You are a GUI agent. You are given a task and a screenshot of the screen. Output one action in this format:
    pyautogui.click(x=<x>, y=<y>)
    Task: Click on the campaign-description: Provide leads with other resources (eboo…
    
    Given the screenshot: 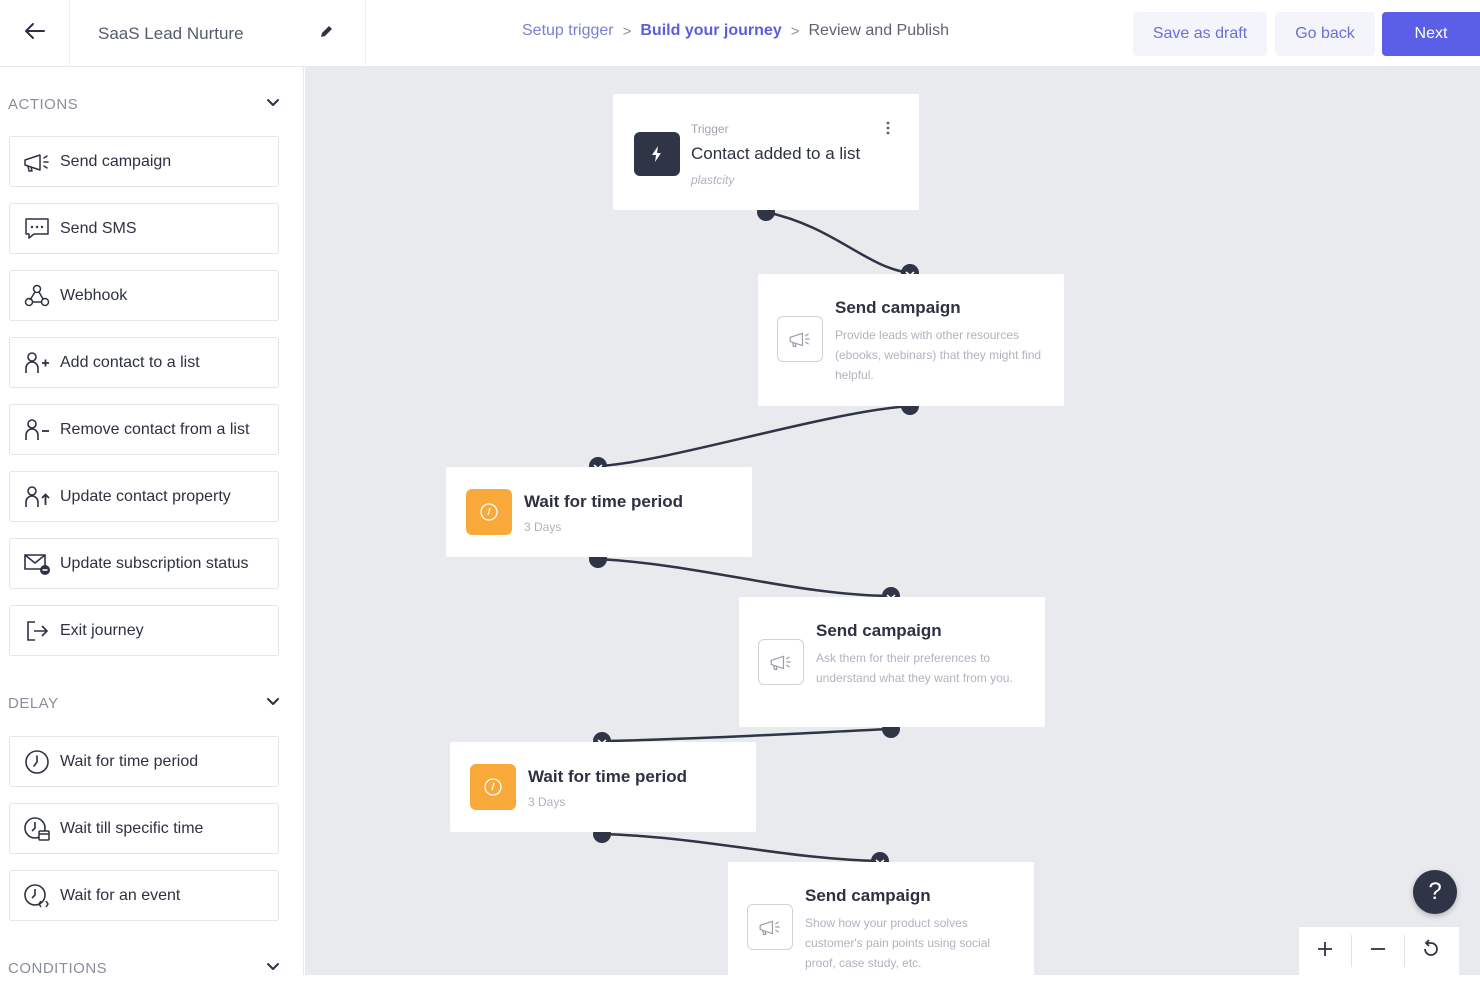 What is the action you would take?
    pyautogui.click(x=938, y=355)
    